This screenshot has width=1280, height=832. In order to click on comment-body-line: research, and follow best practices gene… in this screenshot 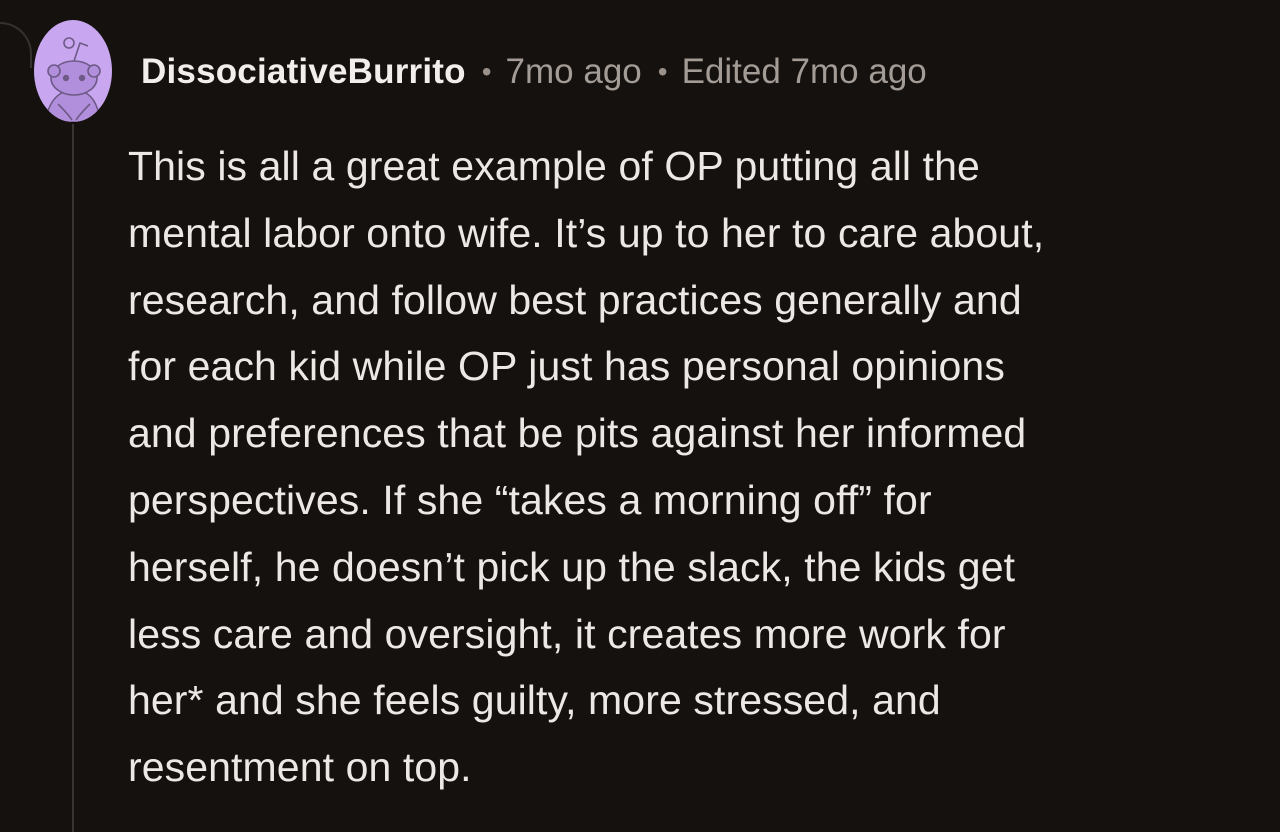, I will do `click(575, 299)`.